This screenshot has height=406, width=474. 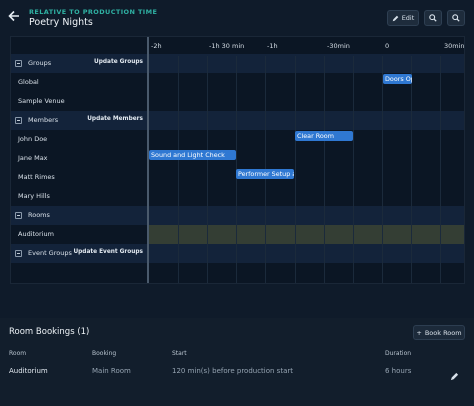 I want to click on room-booking-highlight, so click(x=306, y=234).